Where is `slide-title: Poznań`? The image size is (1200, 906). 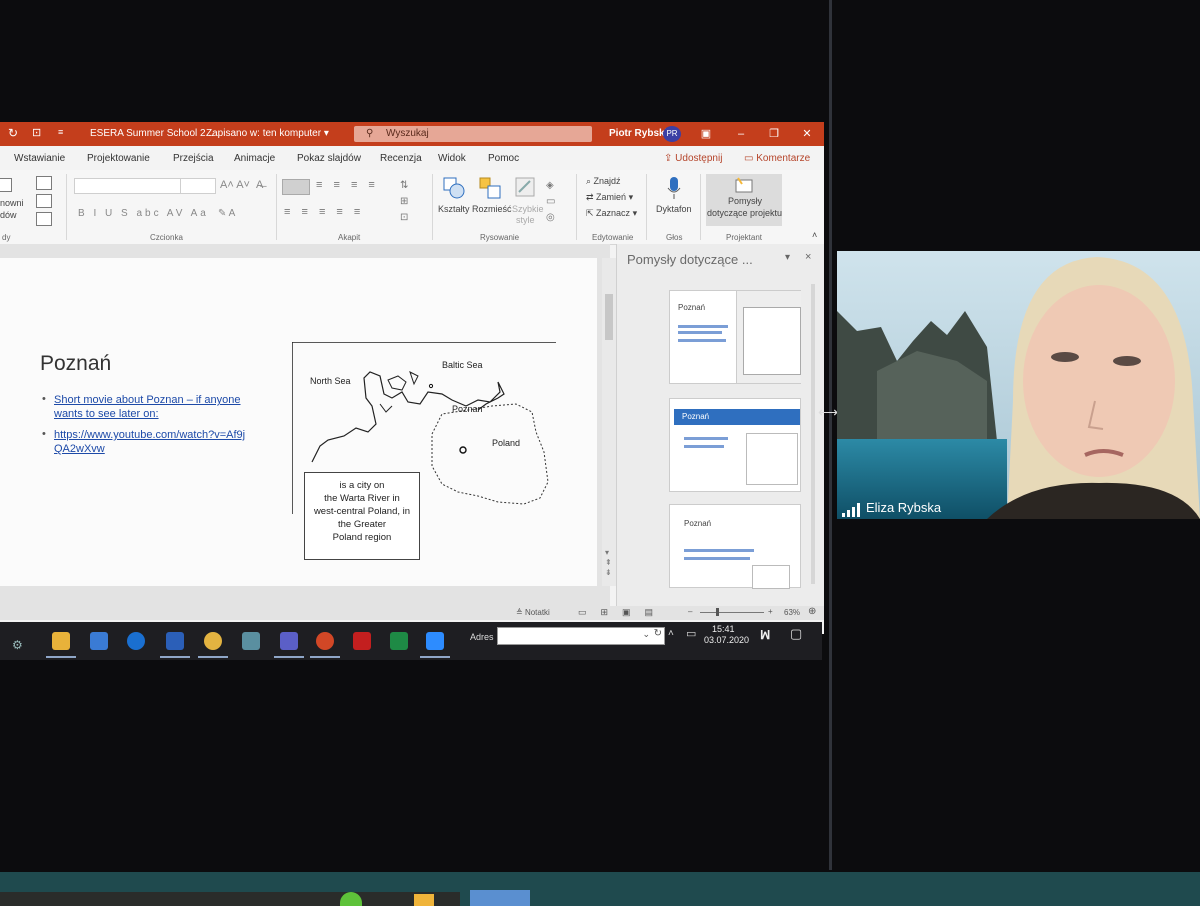 slide-title: Poznań is located at coordinates (75, 364).